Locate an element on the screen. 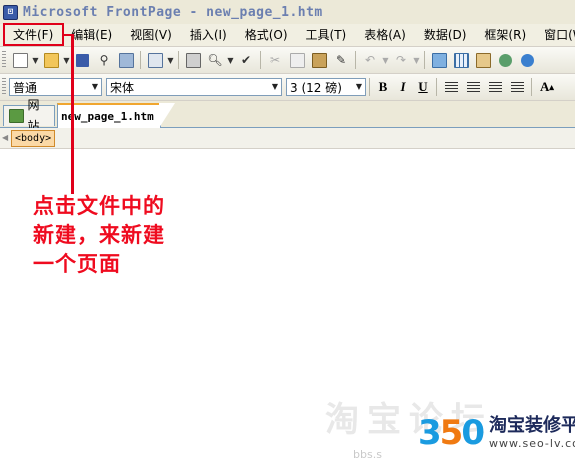  quick-tag-selector: ◀ <body> is located at coordinates (287, 138).